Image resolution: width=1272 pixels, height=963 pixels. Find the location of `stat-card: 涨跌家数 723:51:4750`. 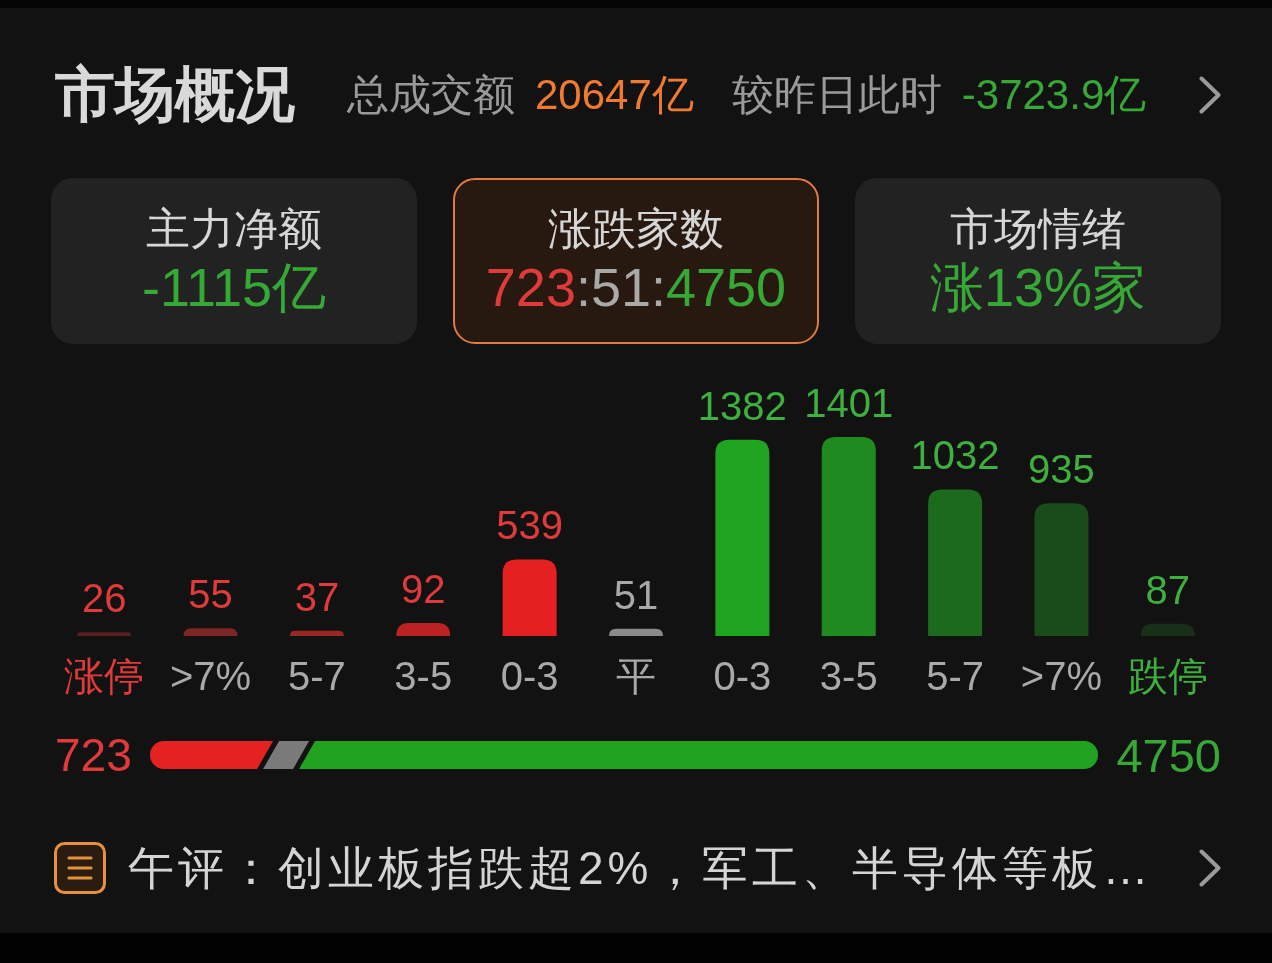

stat-card: 涨跌家数 723:51:4750 is located at coordinates (636, 261).